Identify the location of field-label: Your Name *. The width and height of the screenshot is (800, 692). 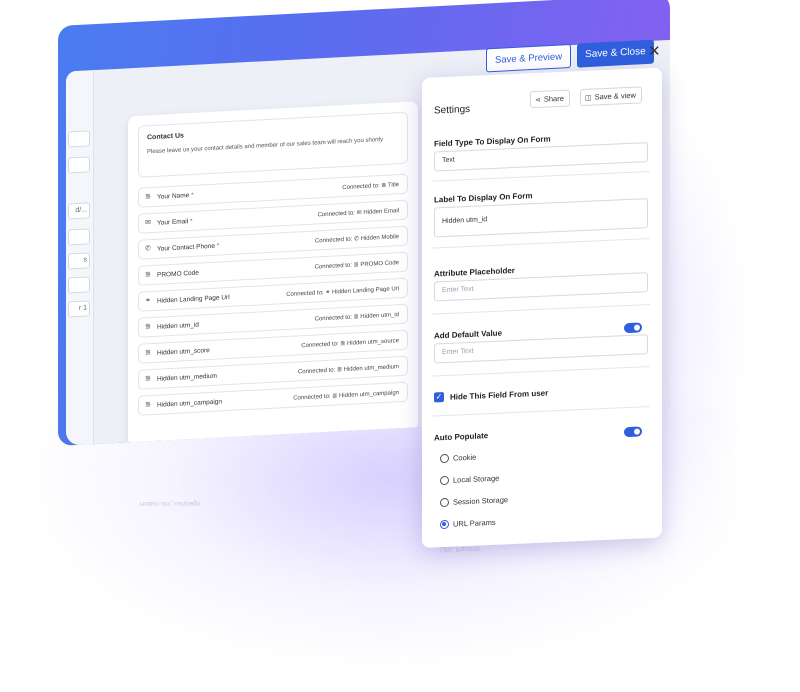
(175, 196).